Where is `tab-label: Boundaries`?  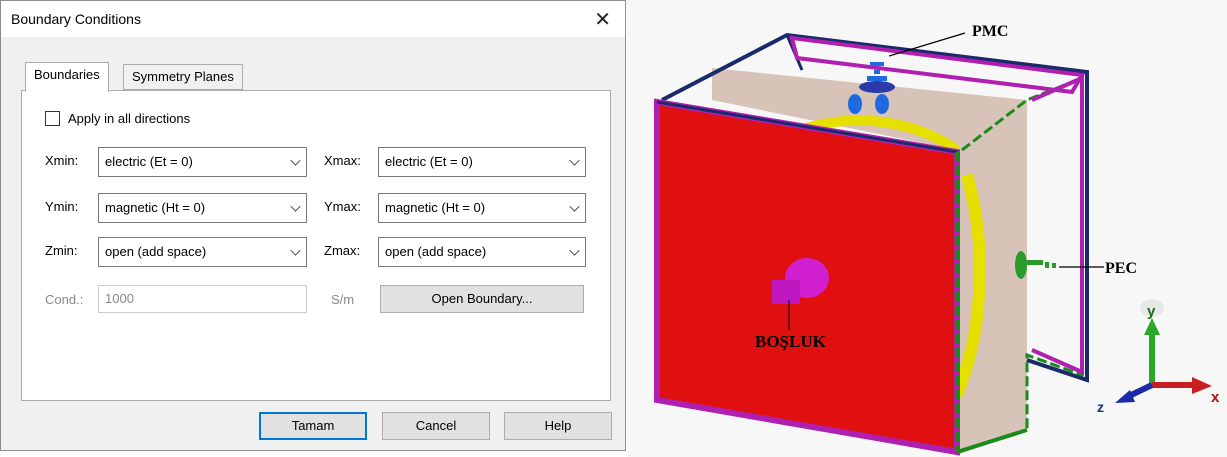
tab-label: Boundaries is located at coordinates (67, 74).